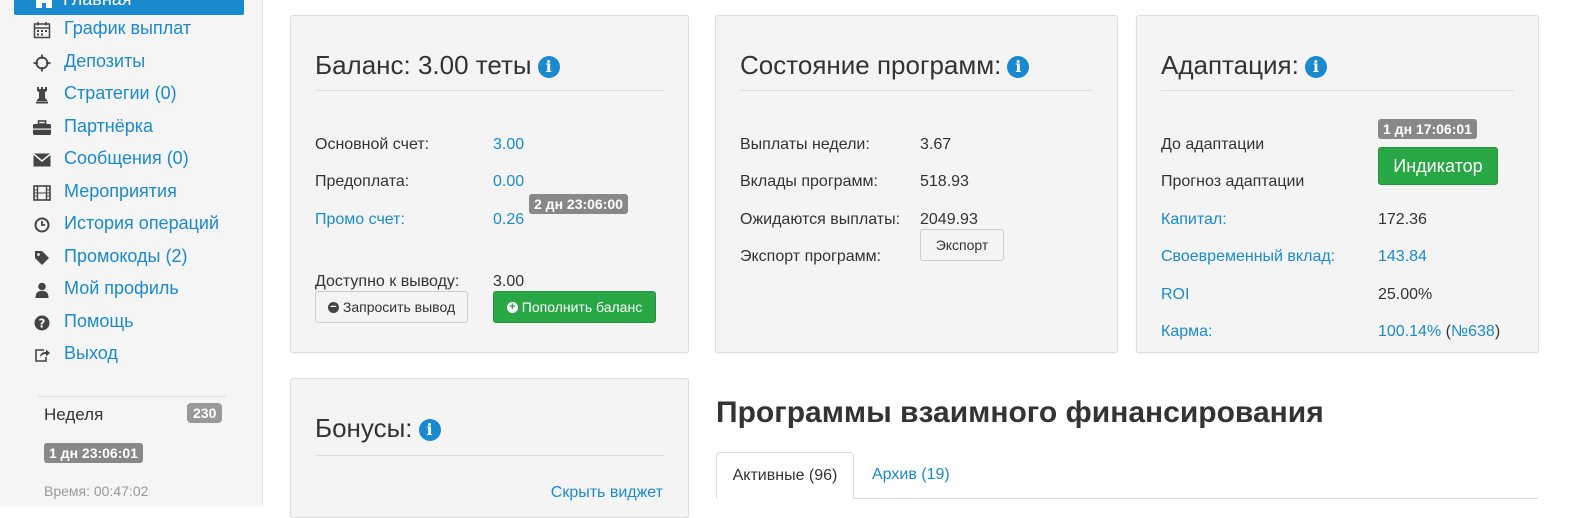 This screenshot has width=1569, height=518. What do you see at coordinates (126, 256) in the screenshot?
I see `sidebar-item-label: Промокоды (2)` at bounding box center [126, 256].